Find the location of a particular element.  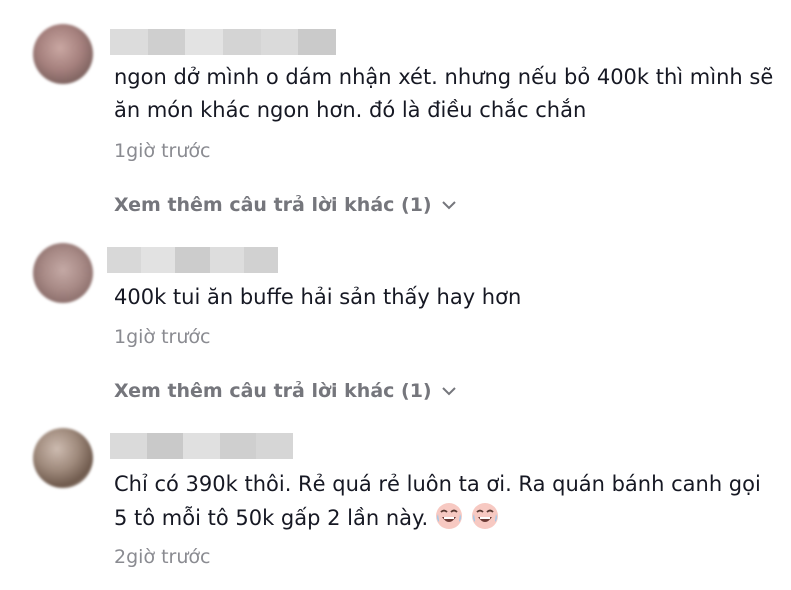

comment-text: 400k tui ăn buffe hải sản thấy hay hơn is located at coordinates (318, 297).